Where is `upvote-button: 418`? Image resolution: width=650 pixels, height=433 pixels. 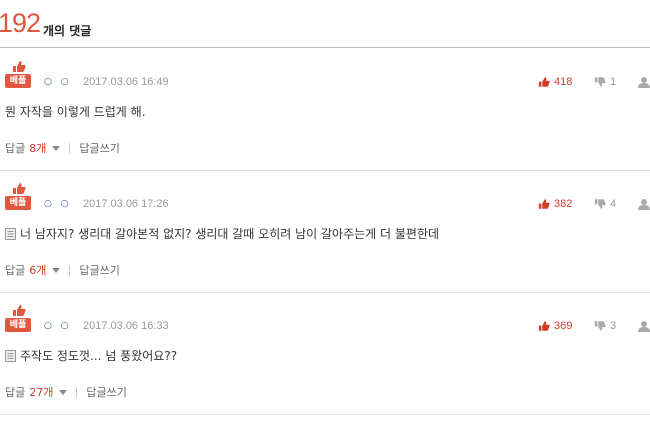
upvote-button: 418 is located at coordinates (555, 82).